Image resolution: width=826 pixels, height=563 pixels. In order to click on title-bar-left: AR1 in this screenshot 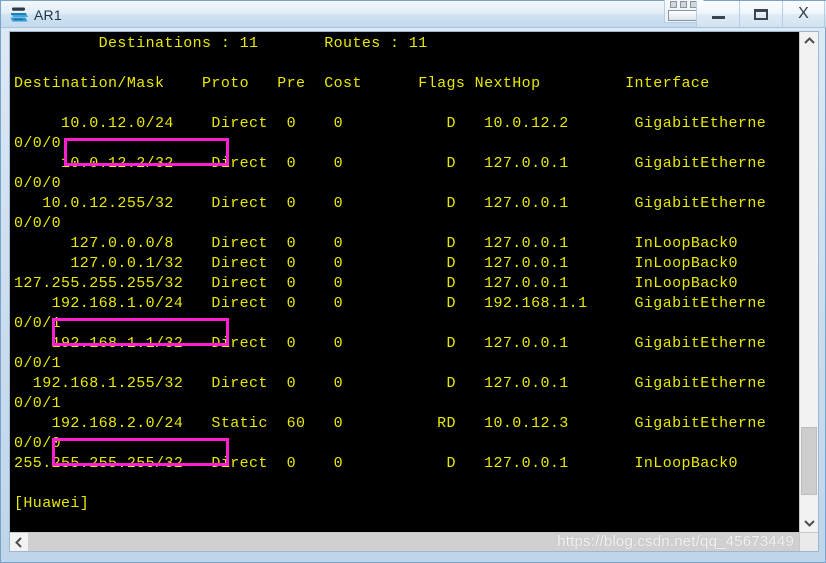, I will do `click(35, 15)`.